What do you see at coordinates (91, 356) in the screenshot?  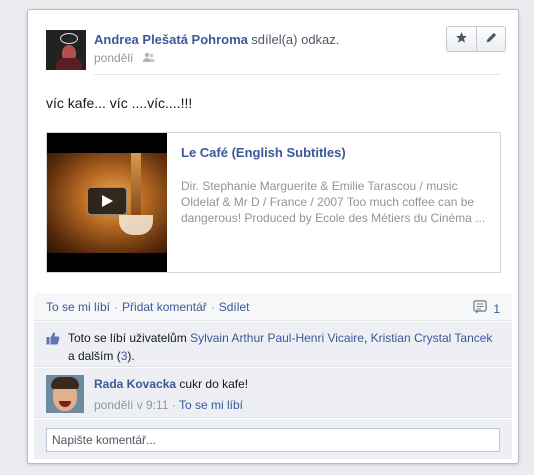 I see `likes-and-others: a dalším` at bounding box center [91, 356].